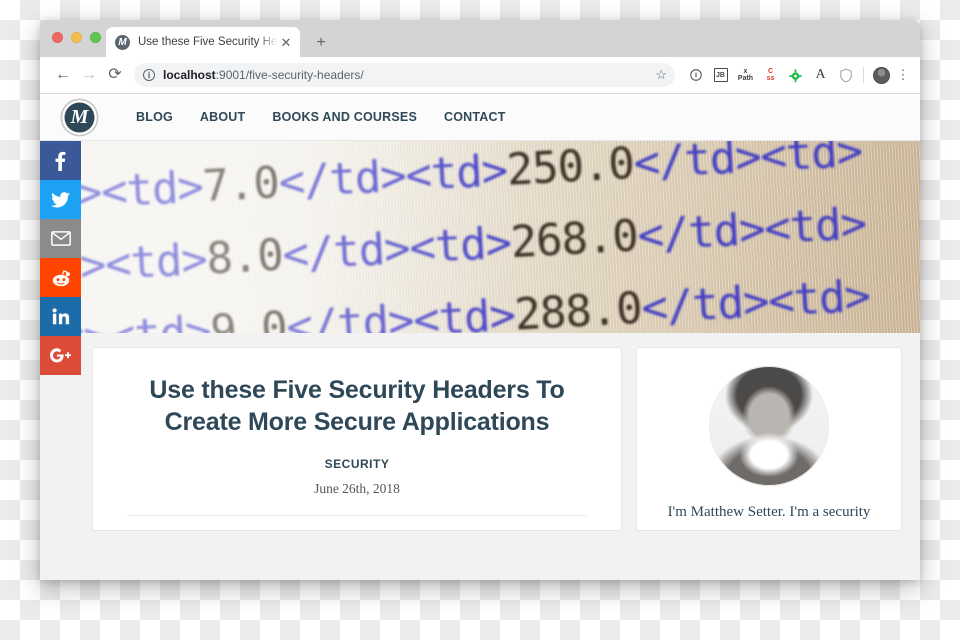 The width and height of the screenshot is (960, 640). Describe the element at coordinates (820, 75) in the screenshot. I see `font-icon: A` at that location.